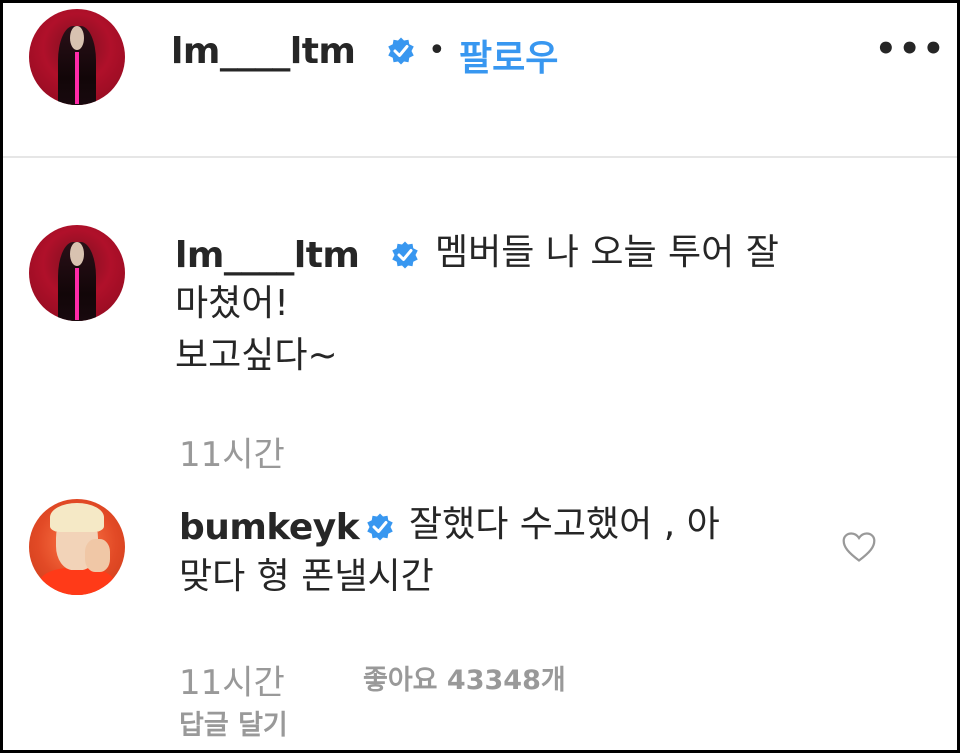 Image resolution: width=960 pixels, height=753 pixels. What do you see at coordinates (233, 722) in the screenshot?
I see `reply-button: 답글 달기` at bounding box center [233, 722].